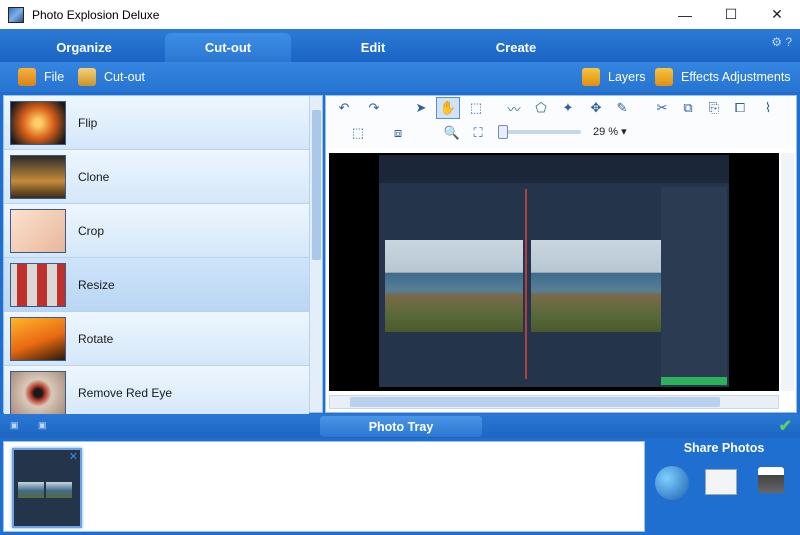  What do you see at coordinates (787, 272) in the screenshot?
I see `canvas-vscroll` at bounding box center [787, 272].